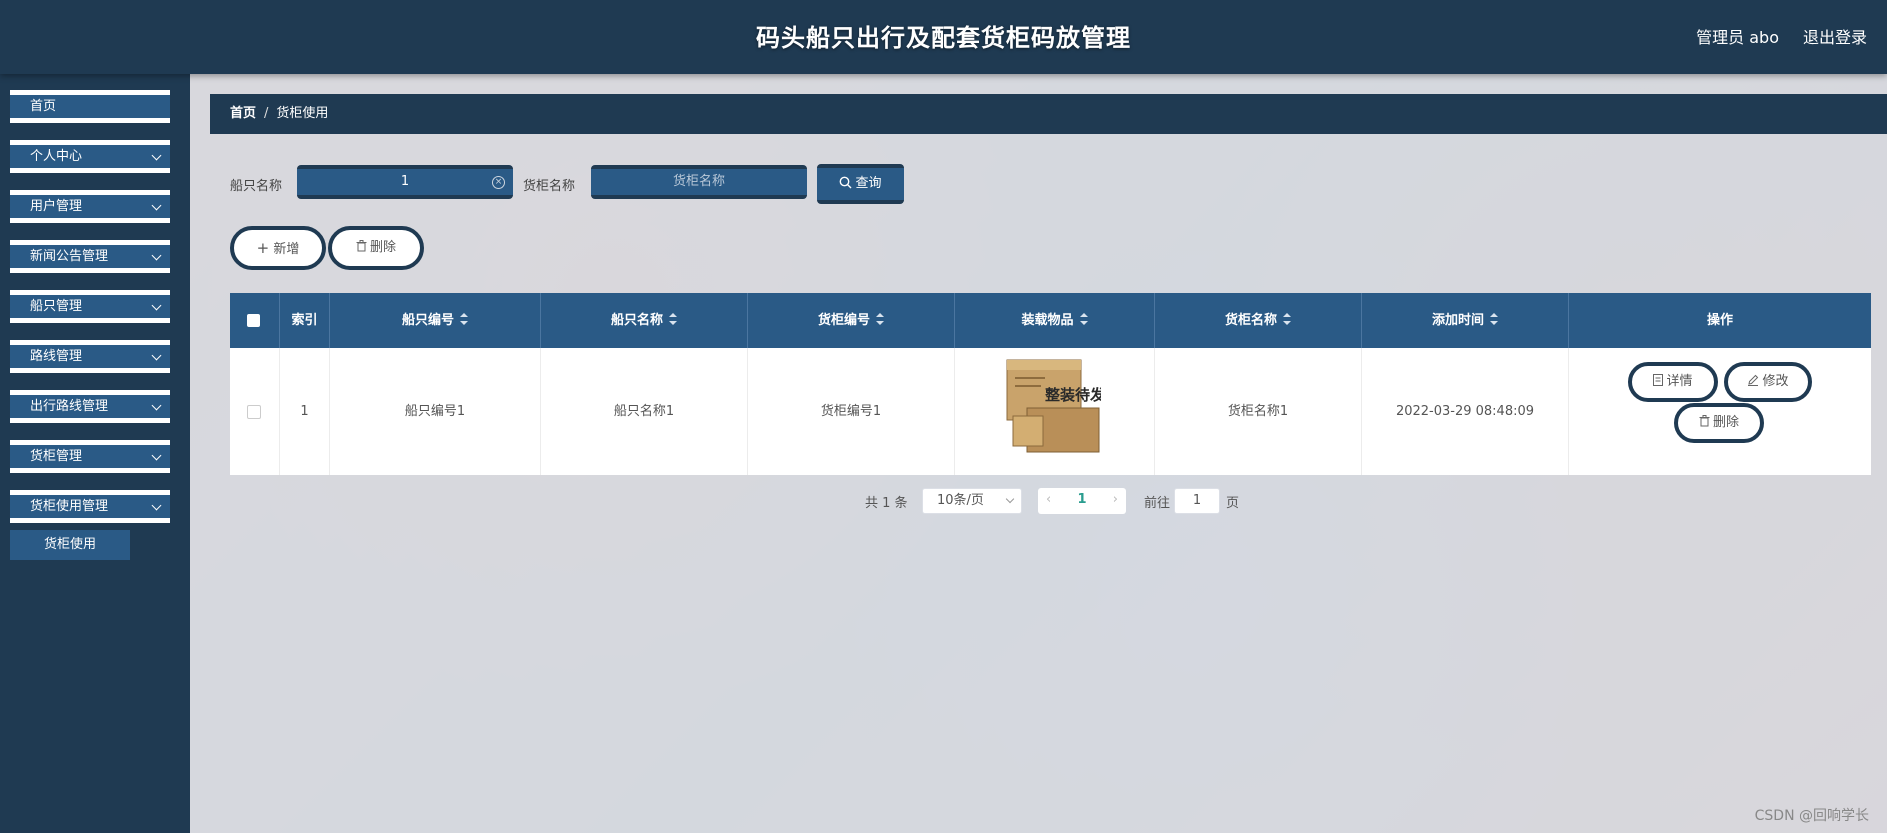 This screenshot has width=1887, height=833. Describe the element at coordinates (43, 106) in the screenshot. I see `sidebar-item-label: 首页` at that location.